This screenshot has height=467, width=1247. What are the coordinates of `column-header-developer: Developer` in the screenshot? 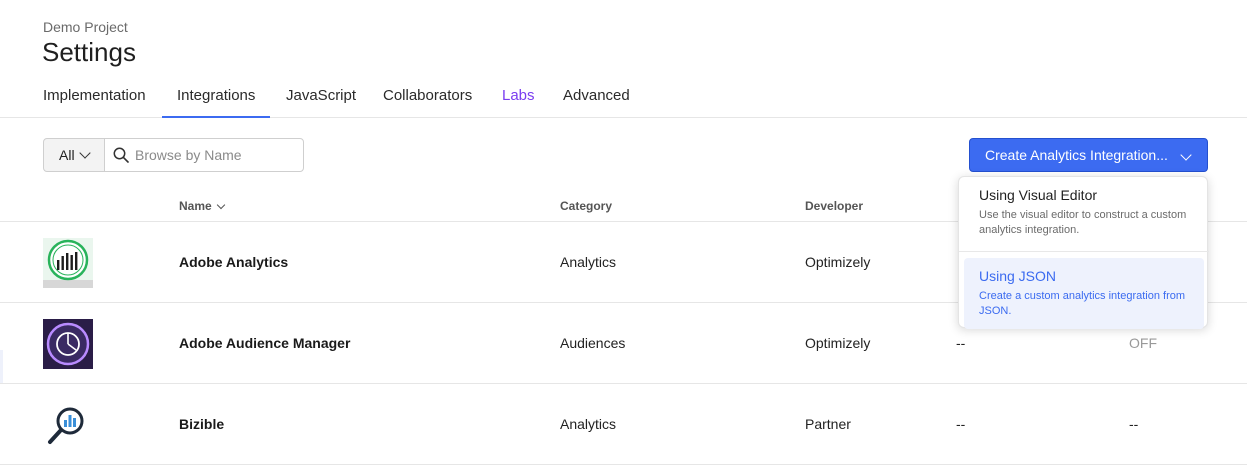 It's located at (834, 206).